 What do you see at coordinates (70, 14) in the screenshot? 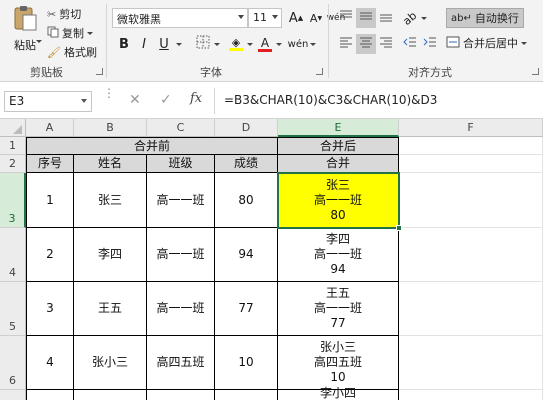
I see `cut-label: 剪切` at bounding box center [70, 14].